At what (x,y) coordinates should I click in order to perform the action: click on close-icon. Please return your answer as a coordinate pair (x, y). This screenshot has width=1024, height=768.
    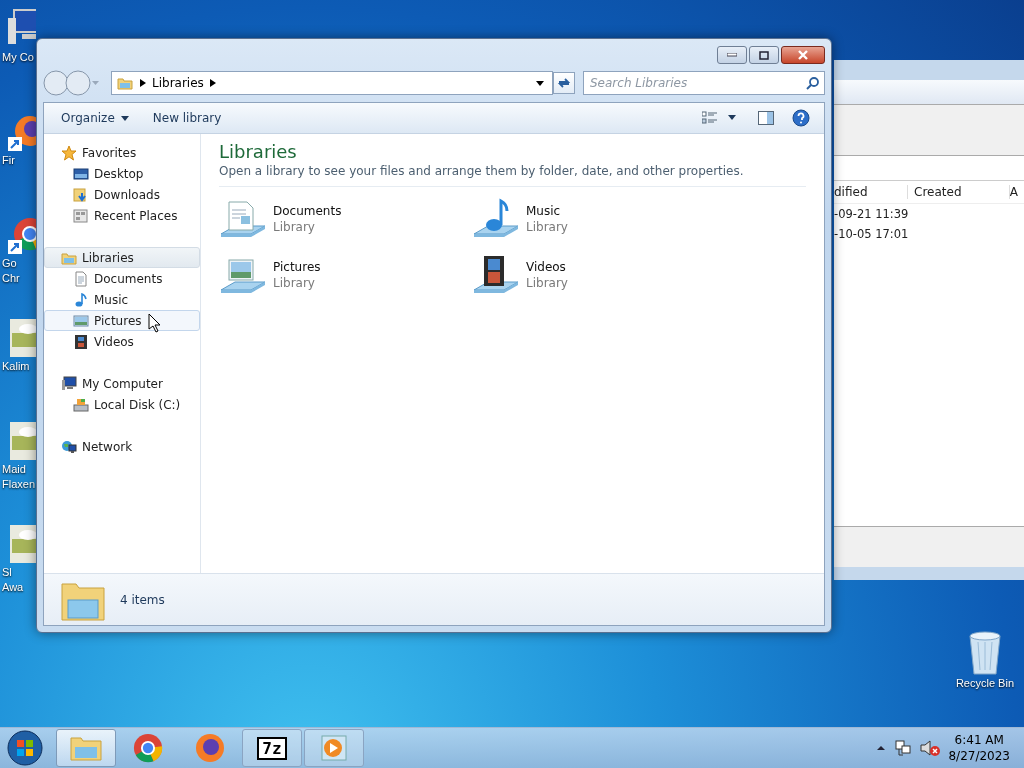
    Looking at the image, I should click on (803, 55).